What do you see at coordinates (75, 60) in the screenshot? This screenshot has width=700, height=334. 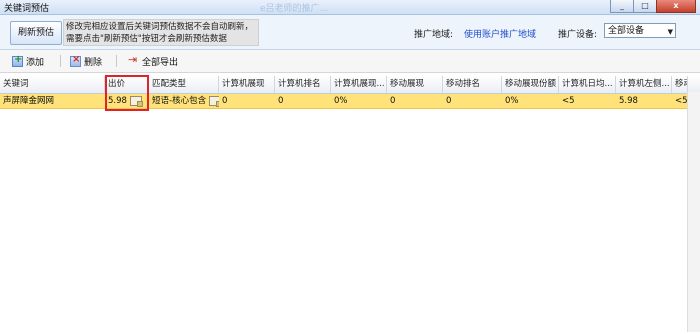 I see `delete-icon` at bounding box center [75, 60].